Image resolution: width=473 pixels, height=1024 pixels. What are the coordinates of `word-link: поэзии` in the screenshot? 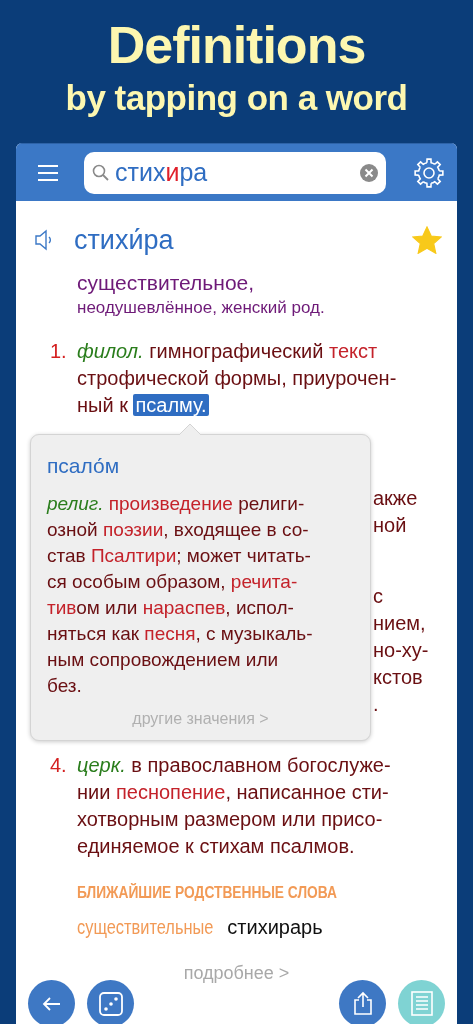 It's located at (133, 529).